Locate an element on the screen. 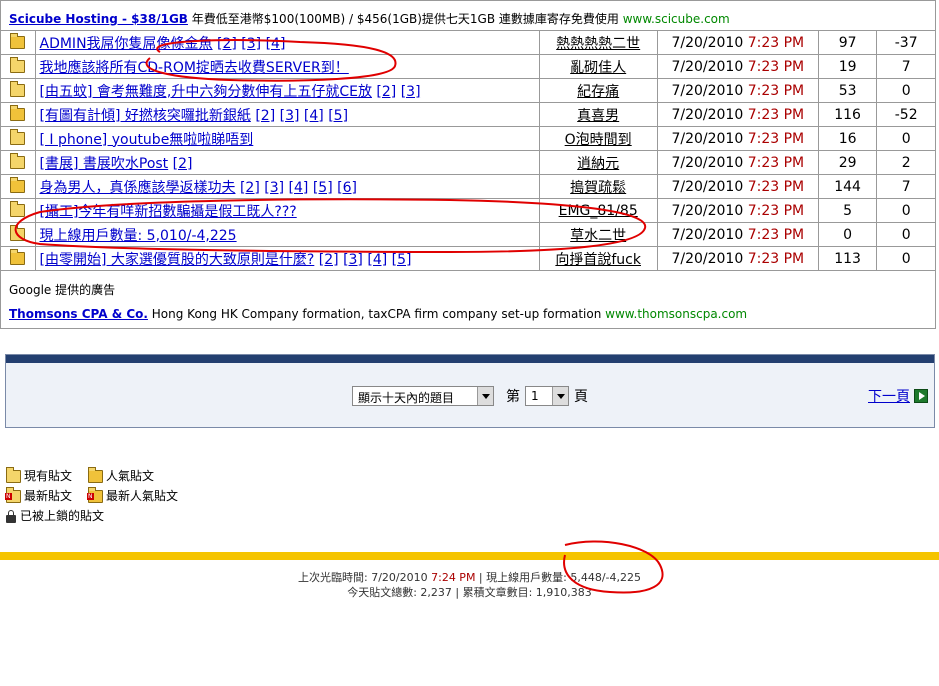 The height and width of the screenshot is (686, 939). legend-locked: 已被上鎖的貼文 is located at coordinates (55, 515).